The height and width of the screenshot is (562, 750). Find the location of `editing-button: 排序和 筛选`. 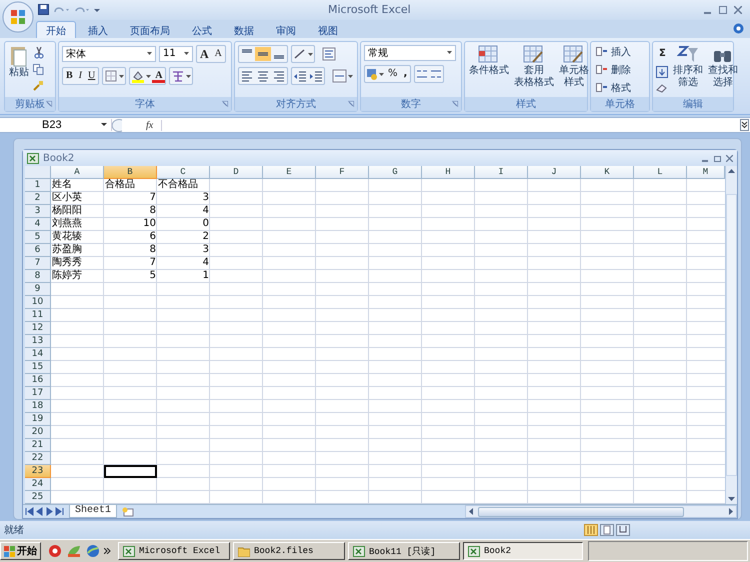

editing-button: 排序和 筛选 is located at coordinates (688, 71).